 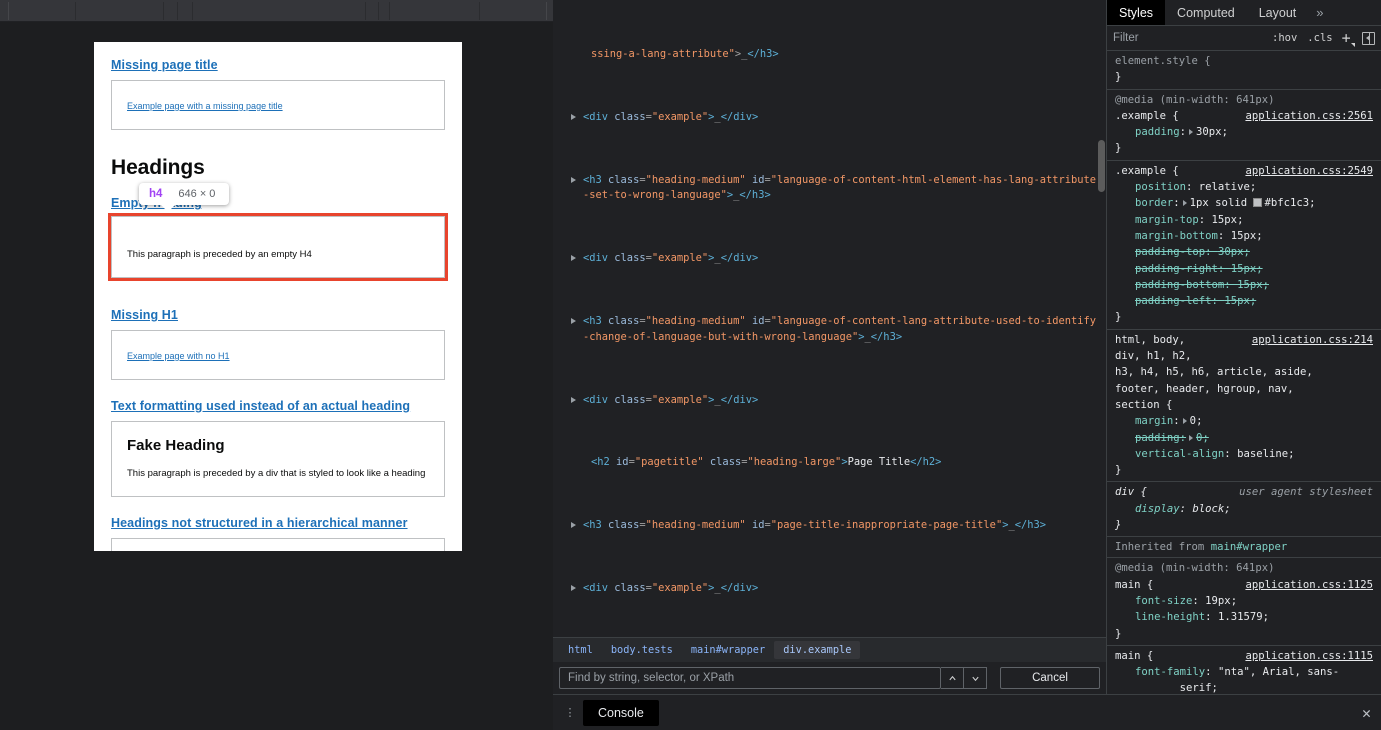 What do you see at coordinates (1101, 318) in the screenshot?
I see `dom-tree-scrollbar` at bounding box center [1101, 318].